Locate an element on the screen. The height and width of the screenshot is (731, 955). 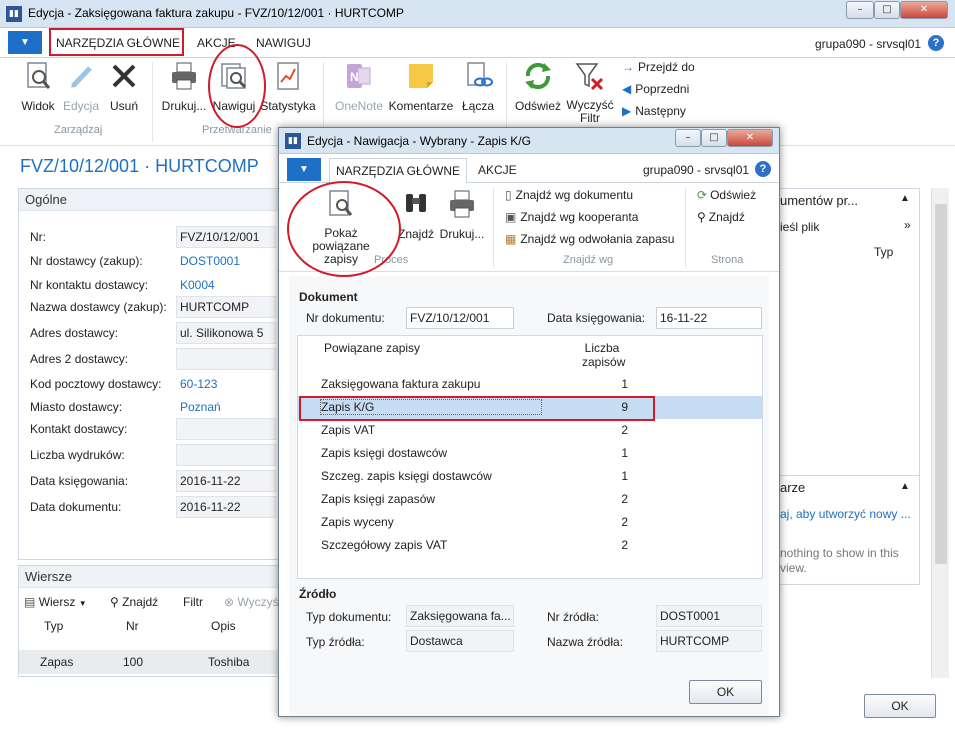
dialog-close-button: ✕ is located at coordinates (750, 138).